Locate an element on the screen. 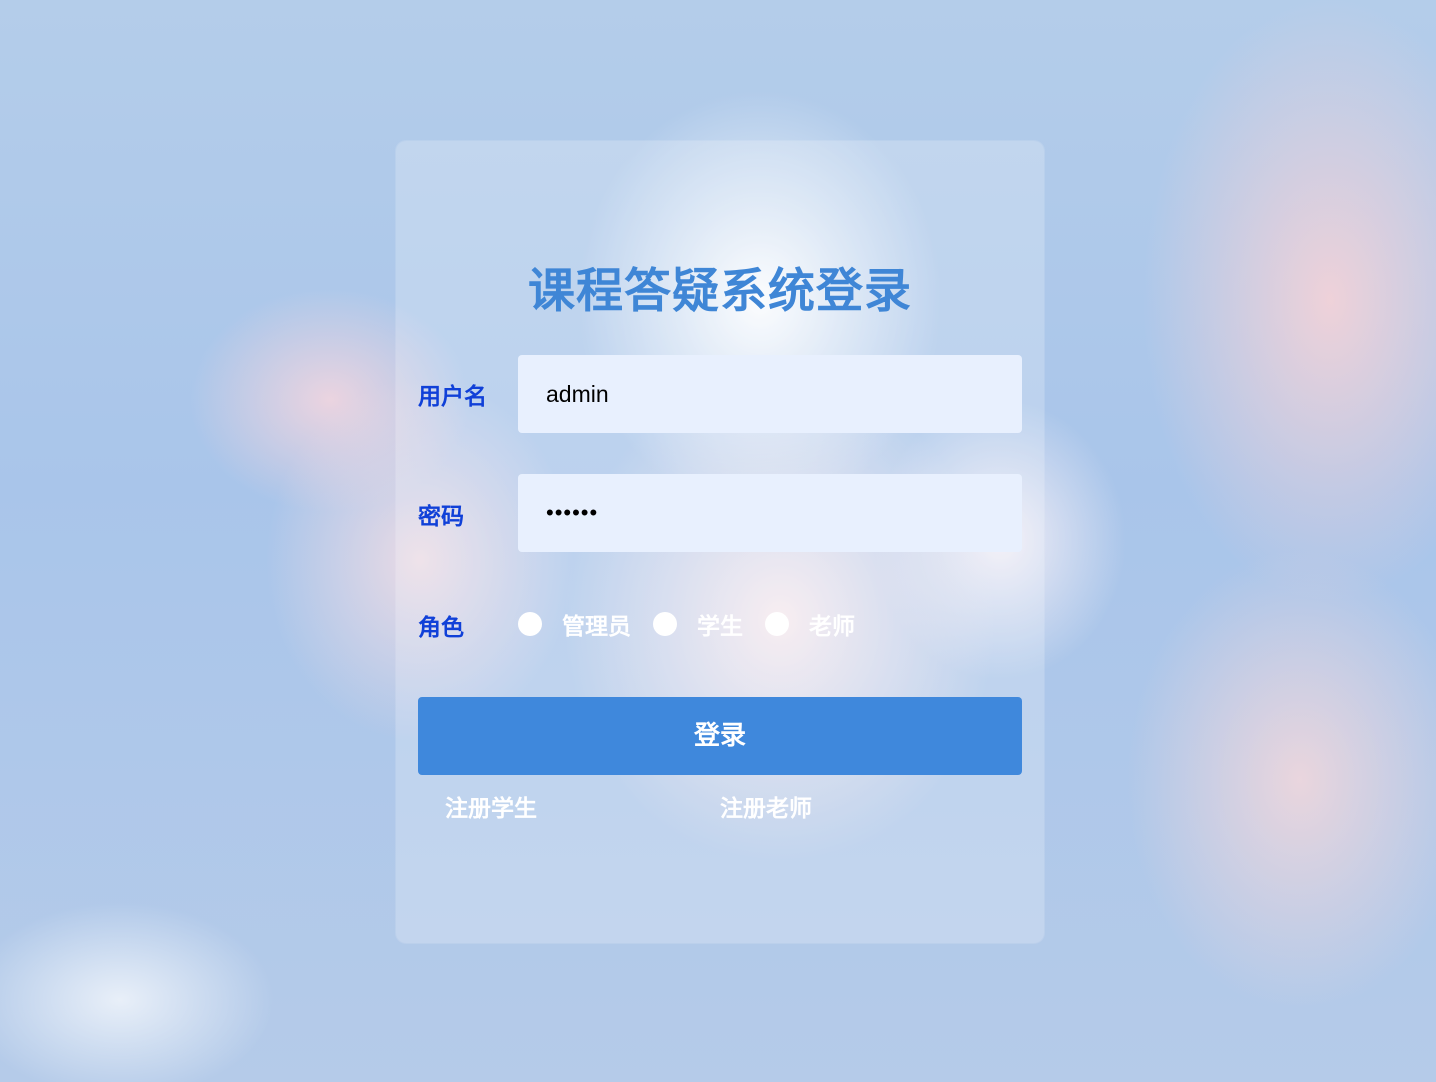  role-label: 角色 is located at coordinates (441, 628).